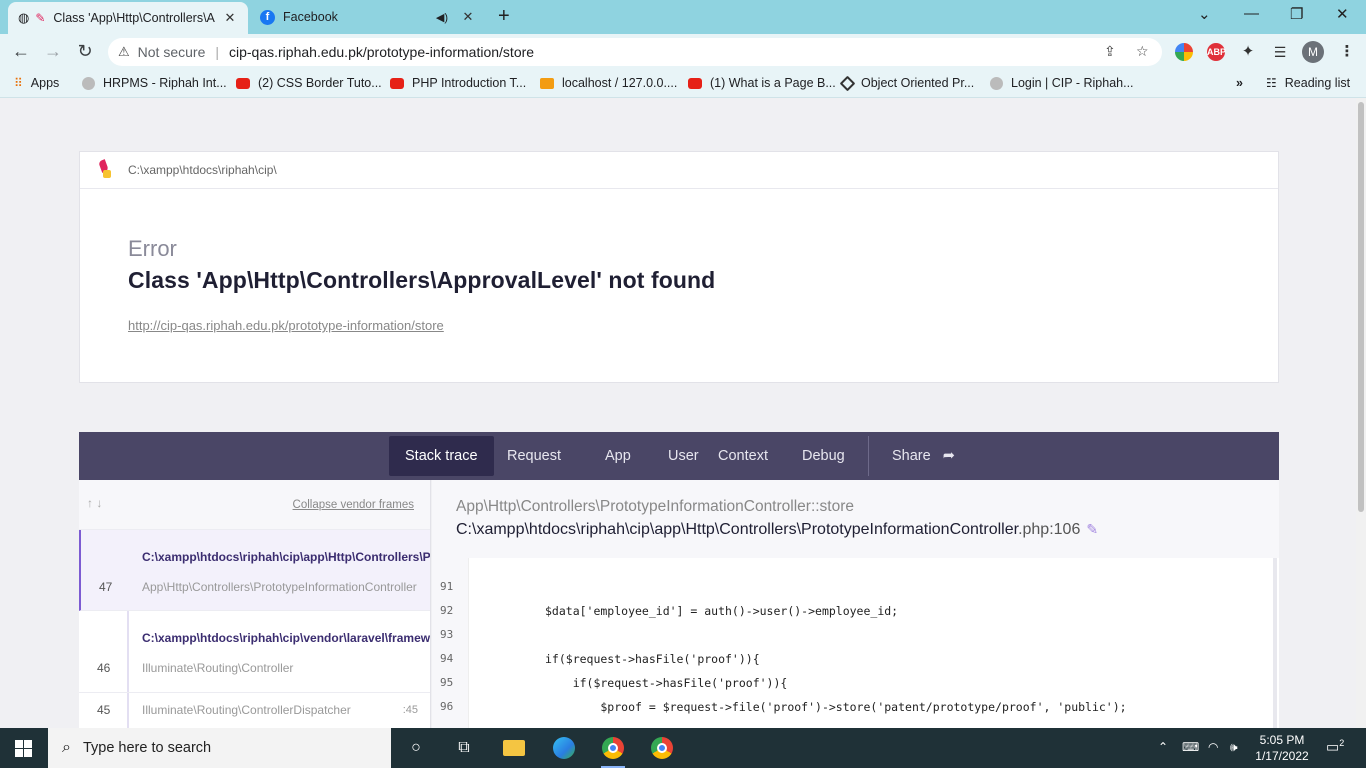  I want to click on tab-stack-trace: Stack trace, so click(441, 456).